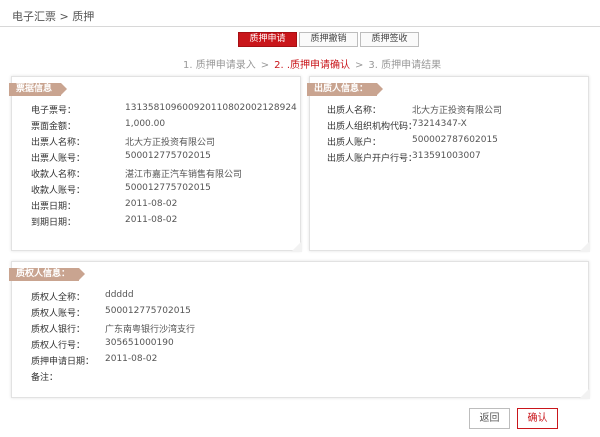 The image size is (600, 437). Describe the element at coordinates (119, 295) in the screenshot. I see `pledgee-row-value: ddddd` at that location.